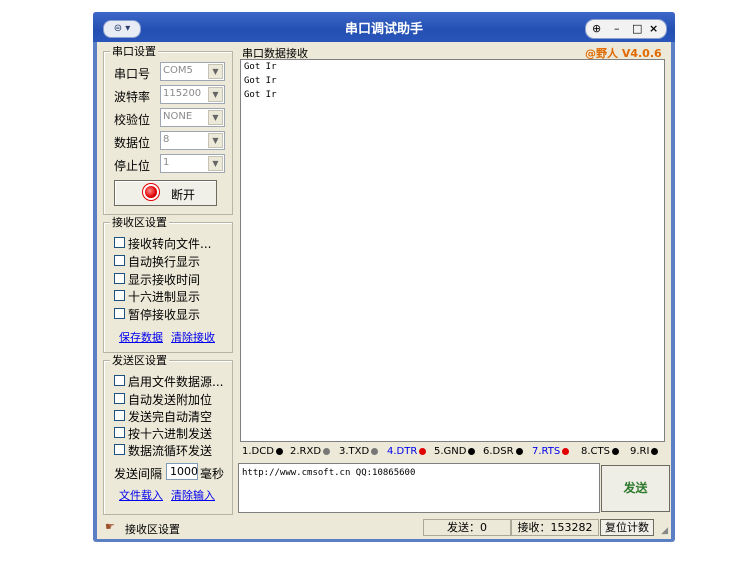 Image resolution: width=750 pixels, height=573 pixels. Describe the element at coordinates (192, 94) in the screenshot. I see `baud-select: 115200 ▼` at that location.